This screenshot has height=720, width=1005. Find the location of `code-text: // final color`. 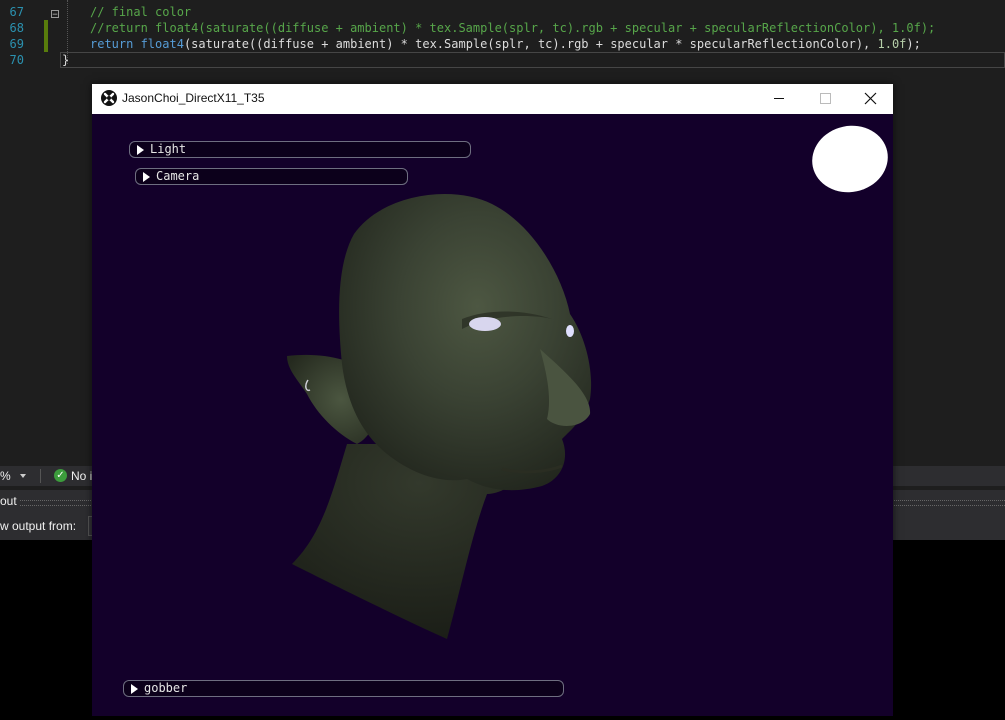

code-text: // final color is located at coordinates (140, 12).